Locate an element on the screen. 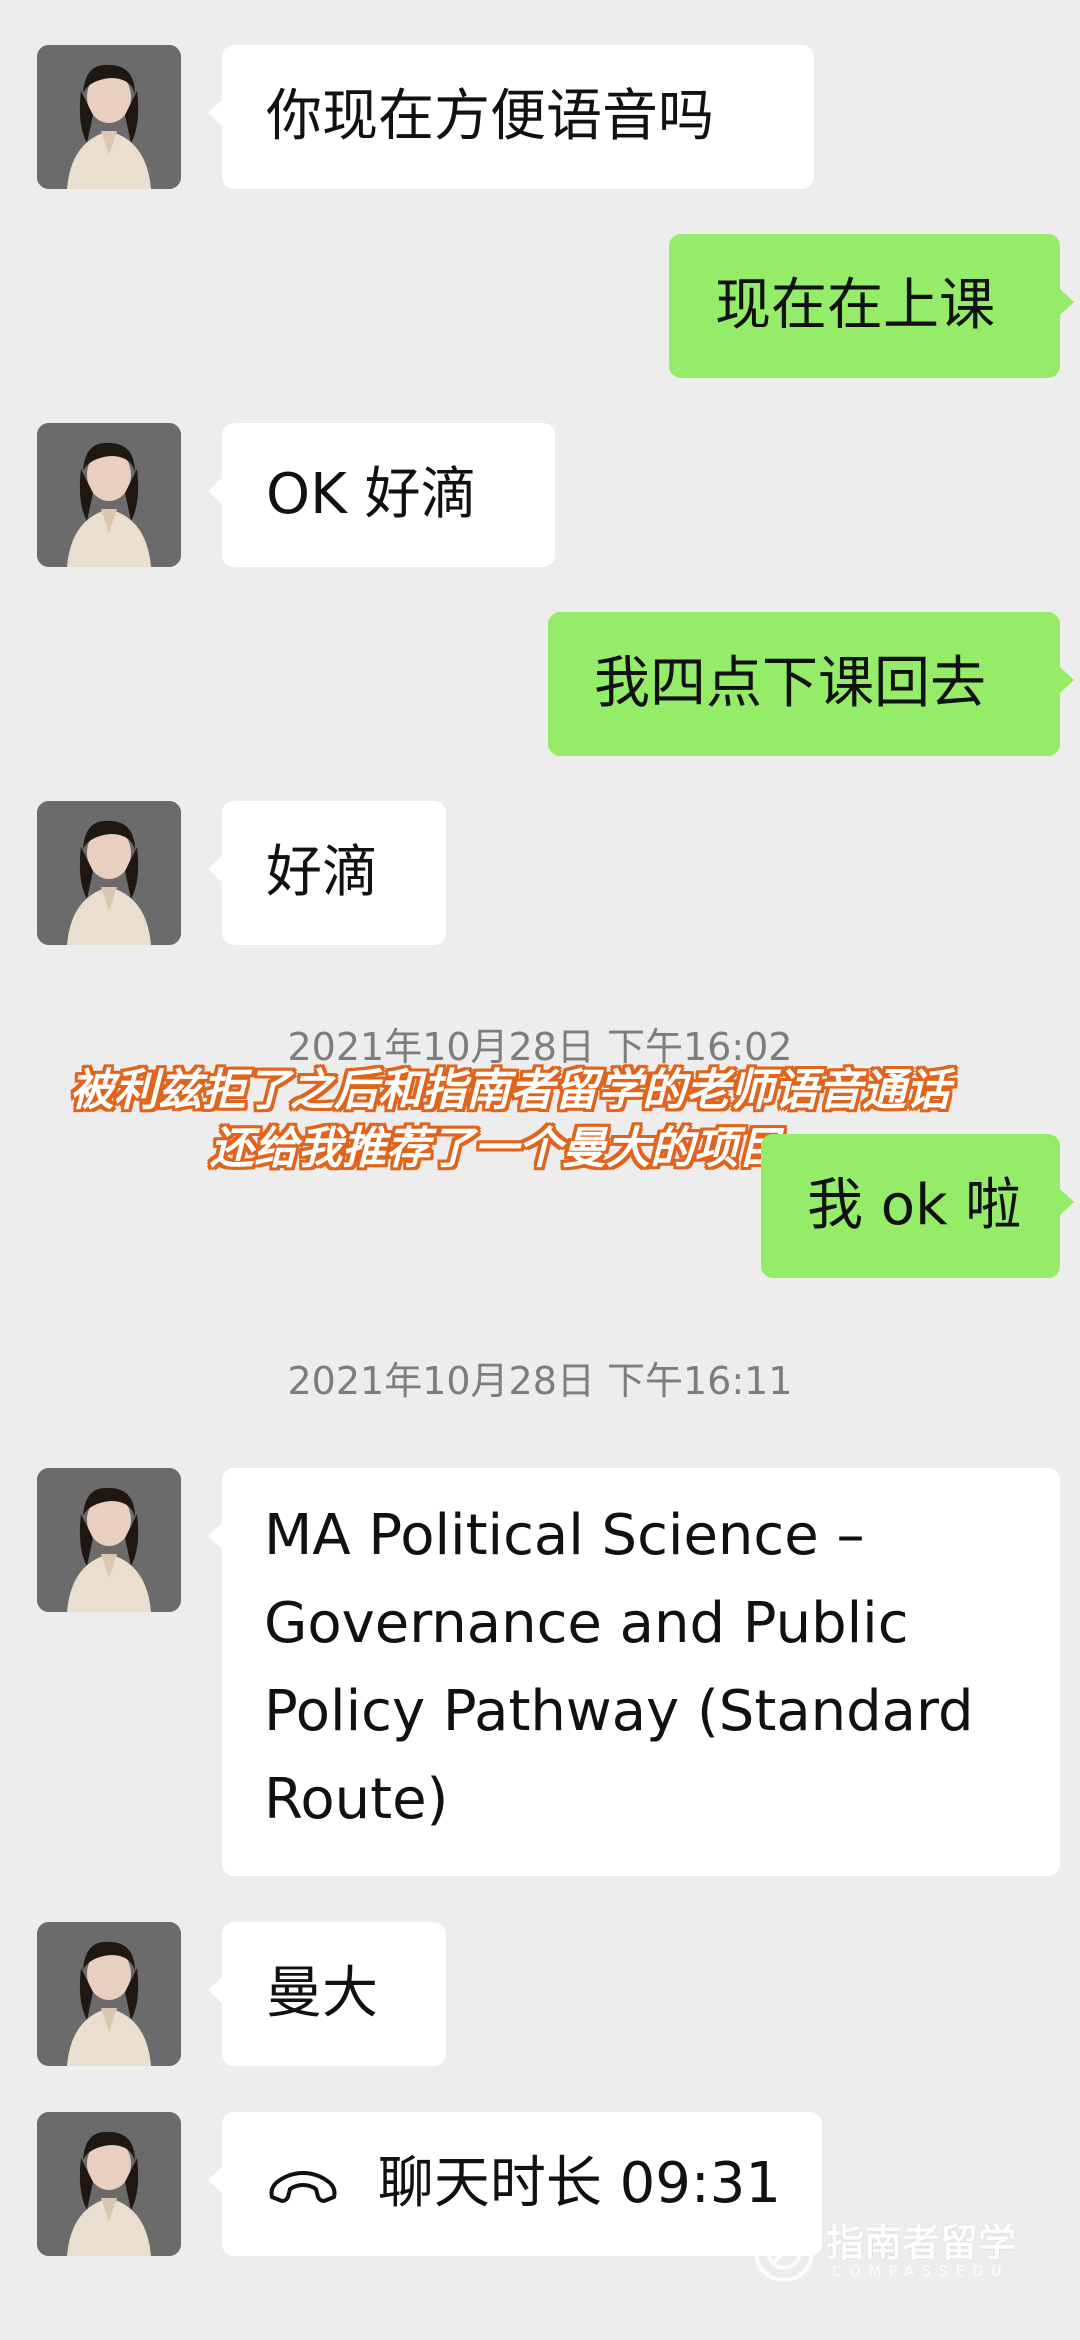 This screenshot has width=1080, height=2340. message-bubble: OK 好滴 is located at coordinates (381, 495).